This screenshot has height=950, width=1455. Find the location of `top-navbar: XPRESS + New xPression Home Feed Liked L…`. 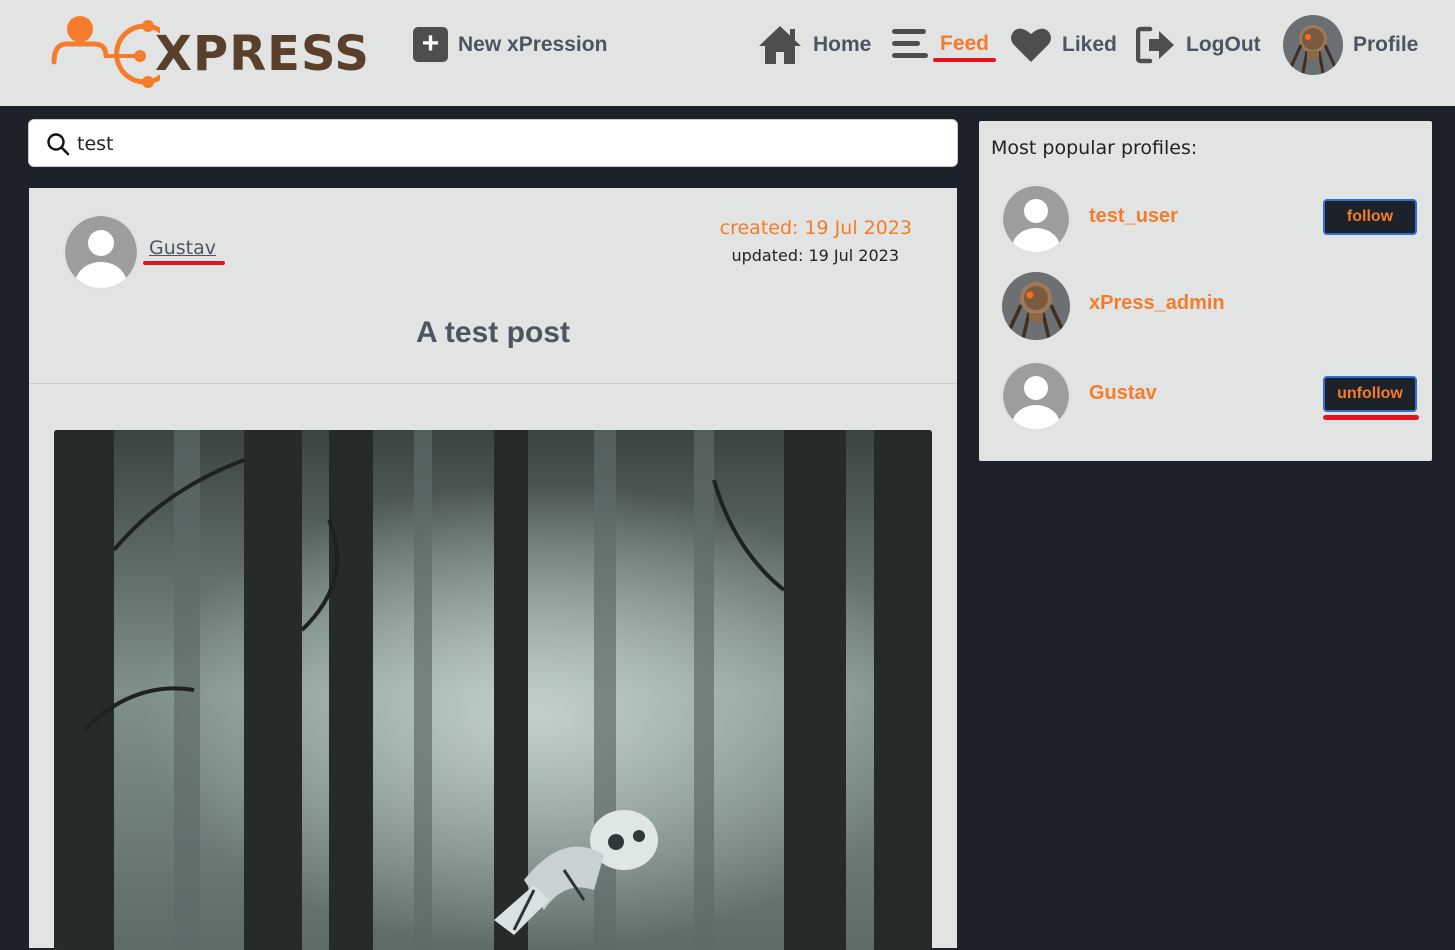

top-navbar: XPRESS + New xPression Home Feed Liked L… is located at coordinates (727, 53).